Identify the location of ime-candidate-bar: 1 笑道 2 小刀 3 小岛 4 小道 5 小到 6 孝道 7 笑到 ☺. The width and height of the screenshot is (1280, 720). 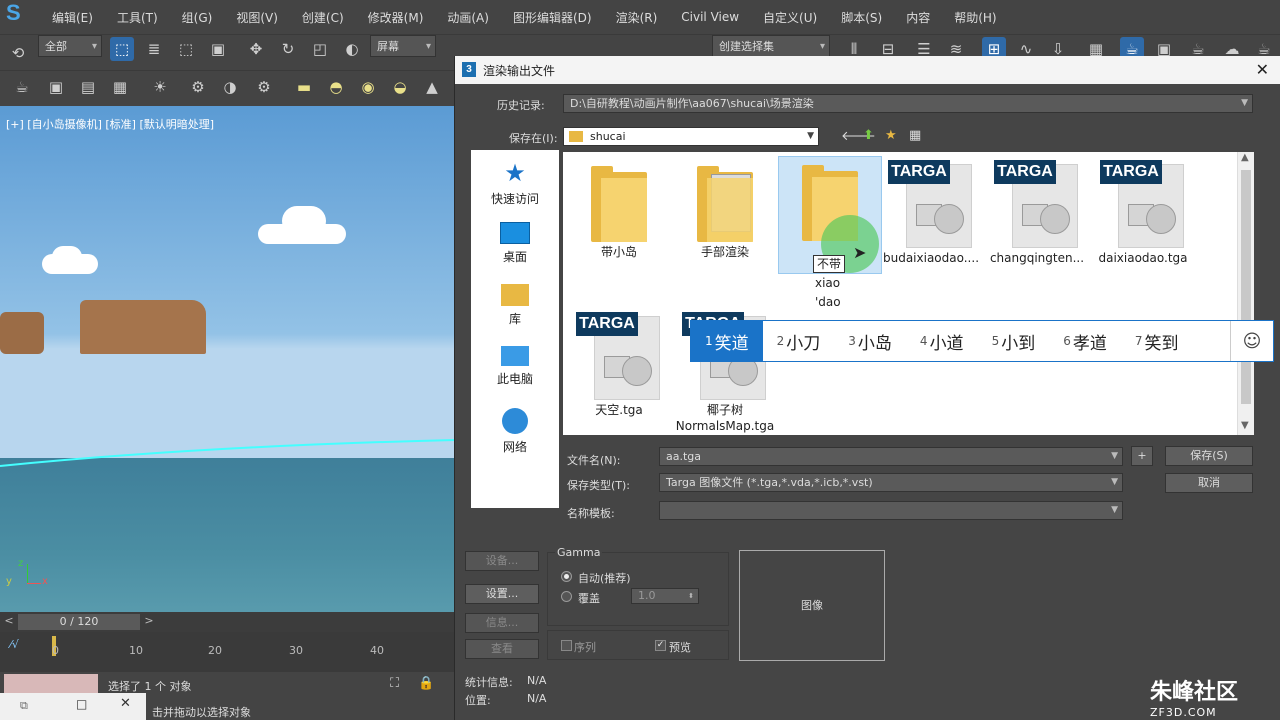
(982, 341).